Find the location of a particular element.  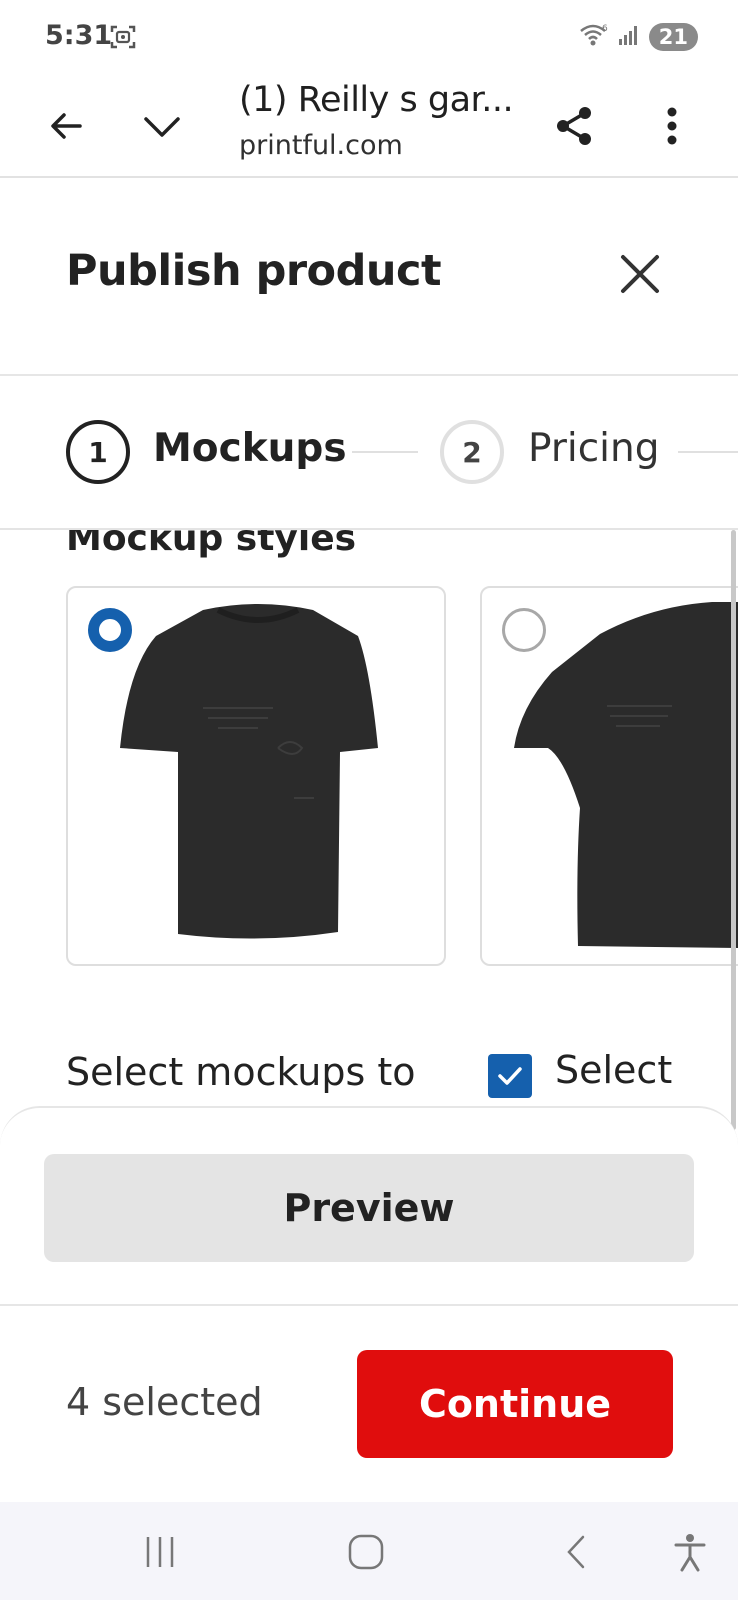

tshirt-model-image is located at coordinates (626, 775).